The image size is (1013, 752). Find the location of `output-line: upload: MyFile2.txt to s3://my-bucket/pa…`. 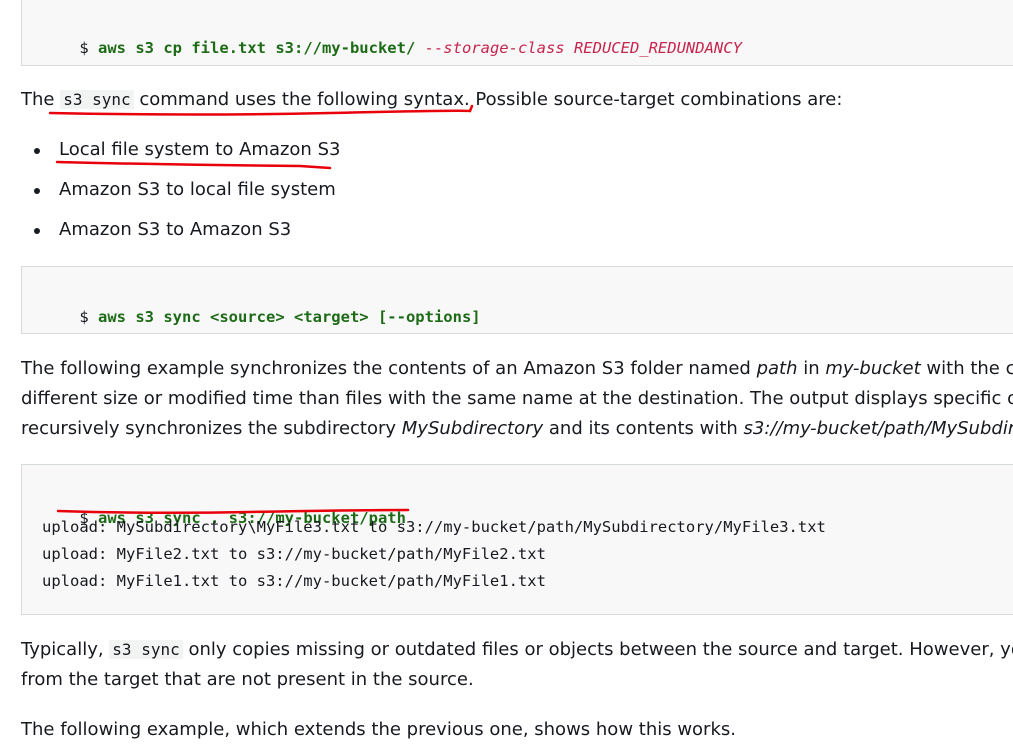

output-line: upload: MyFile2.txt to s3://my-bucket/pa… is located at coordinates (294, 554).